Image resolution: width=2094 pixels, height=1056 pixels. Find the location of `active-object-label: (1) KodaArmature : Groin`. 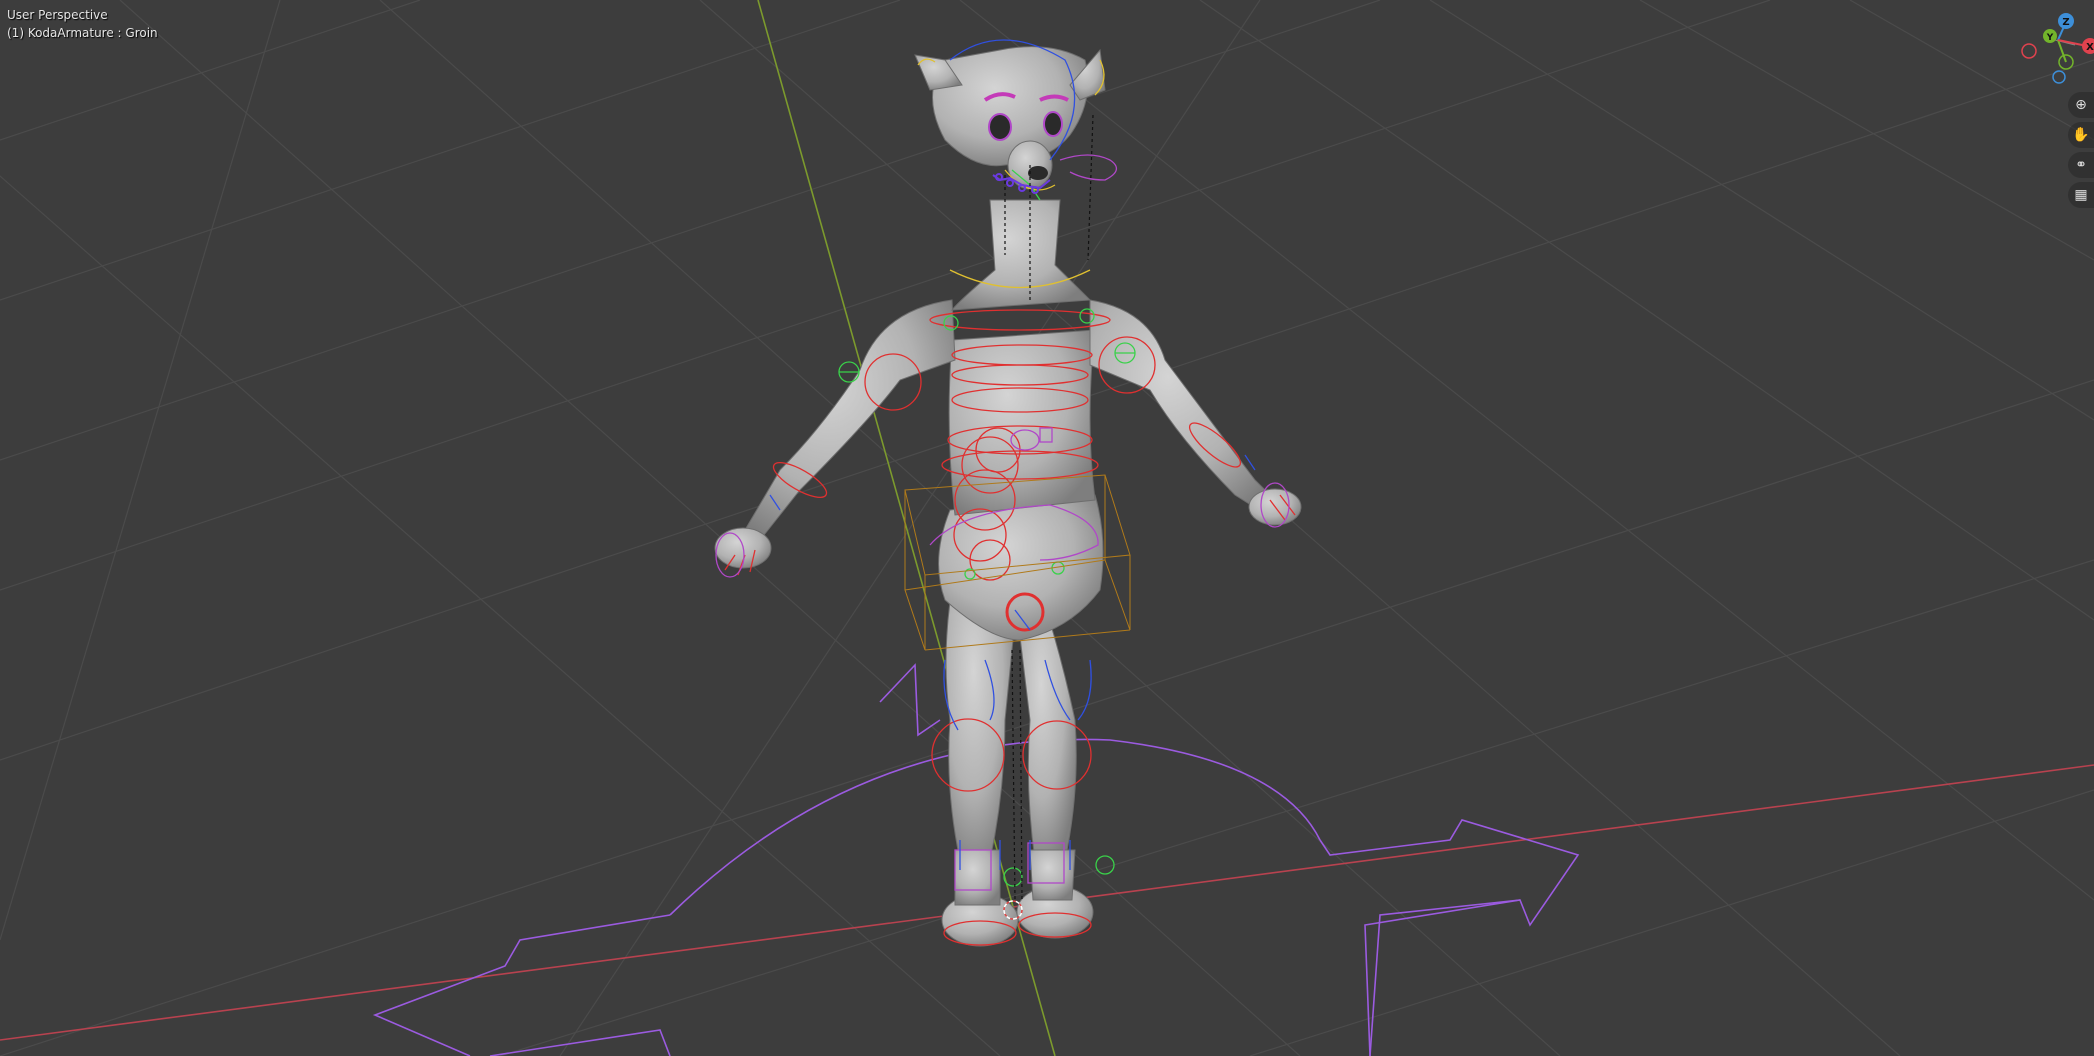

active-object-label: (1) KodaArmature : Groin is located at coordinates (82, 33).